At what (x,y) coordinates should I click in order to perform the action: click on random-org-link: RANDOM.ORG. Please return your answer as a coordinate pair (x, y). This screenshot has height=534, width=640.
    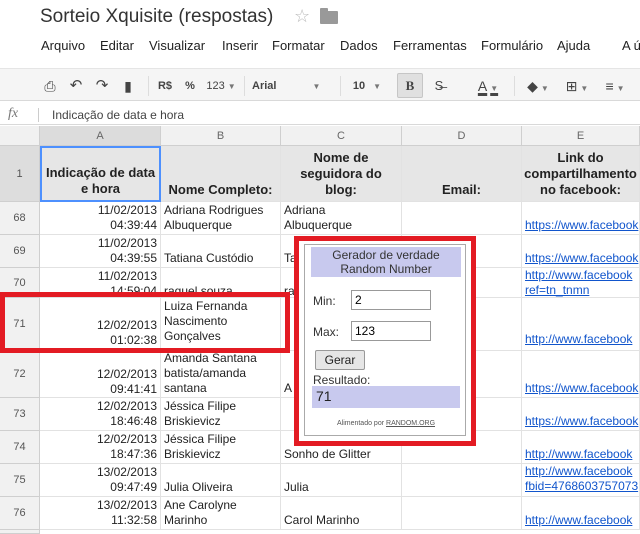
    Looking at the image, I should click on (410, 423).